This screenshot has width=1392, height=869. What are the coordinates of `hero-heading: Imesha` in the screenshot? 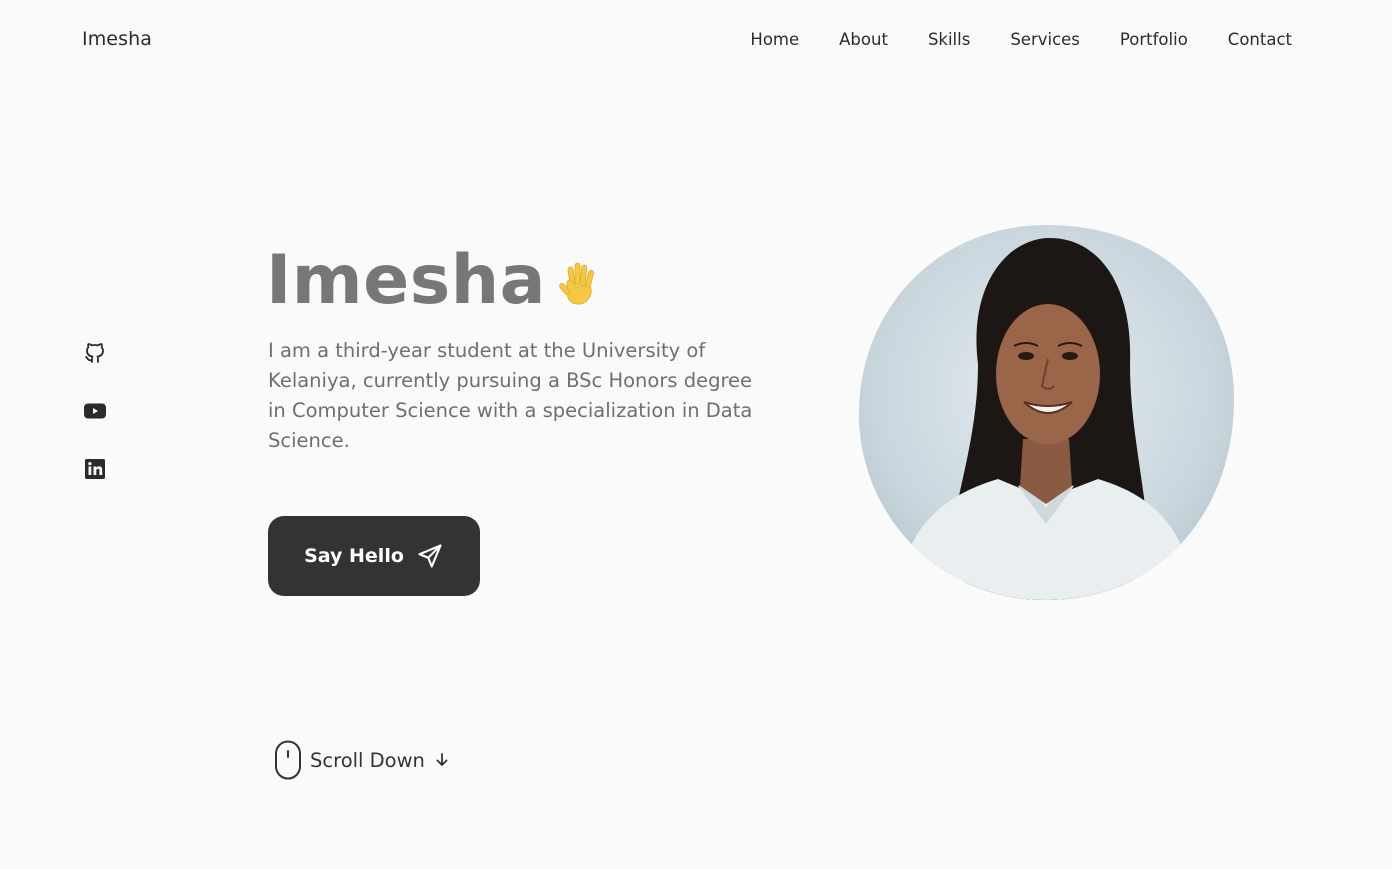 It's located at (435, 281).